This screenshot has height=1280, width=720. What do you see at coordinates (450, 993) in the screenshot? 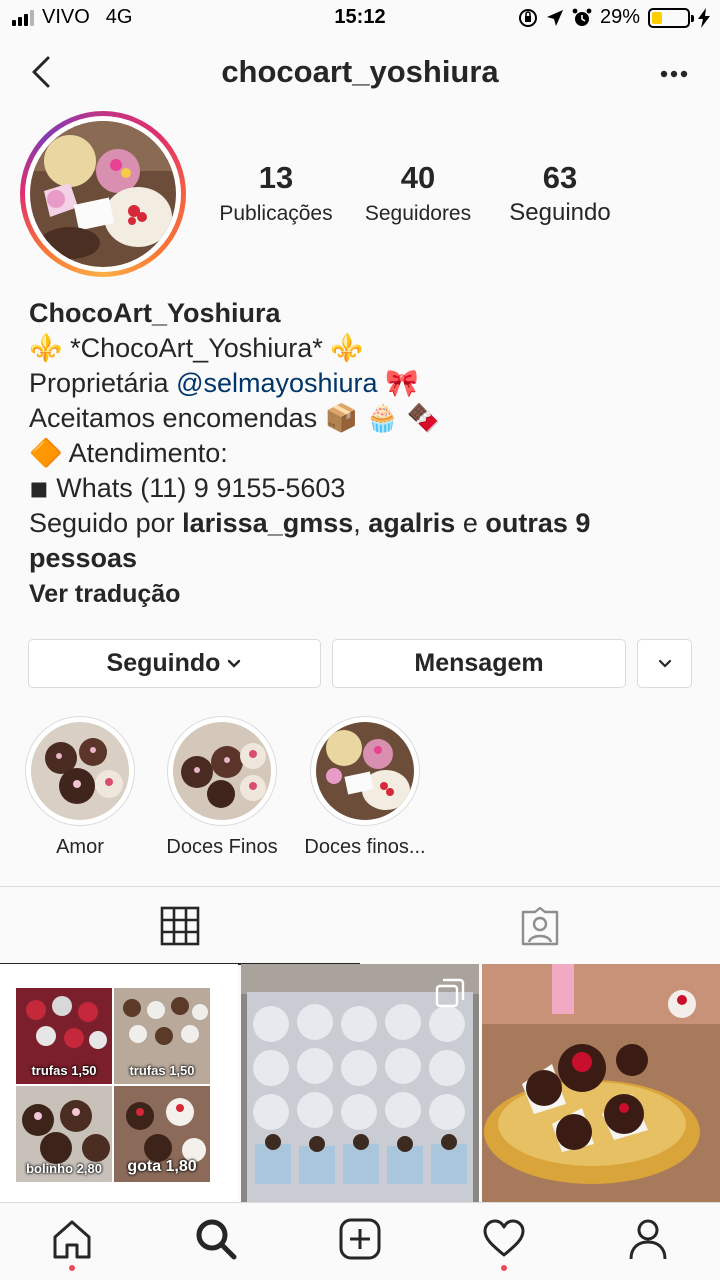
I see `carousel-icon` at bounding box center [450, 993].